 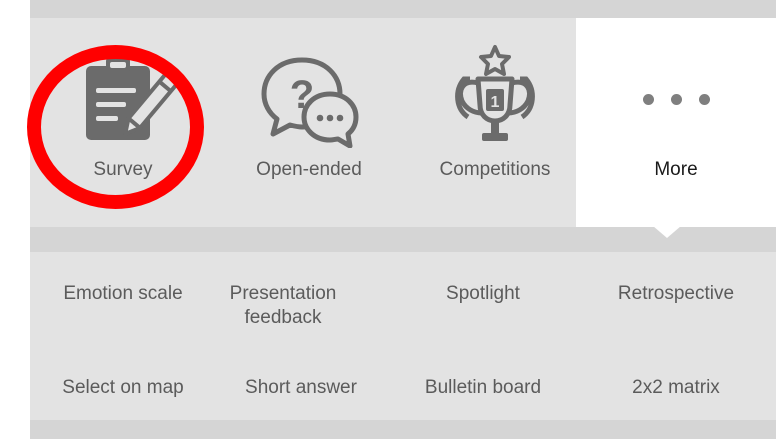 I want to click on selected-pointer, so click(x=667, y=232).